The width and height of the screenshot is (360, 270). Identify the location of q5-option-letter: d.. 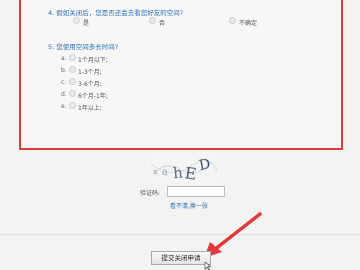
(64, 94).